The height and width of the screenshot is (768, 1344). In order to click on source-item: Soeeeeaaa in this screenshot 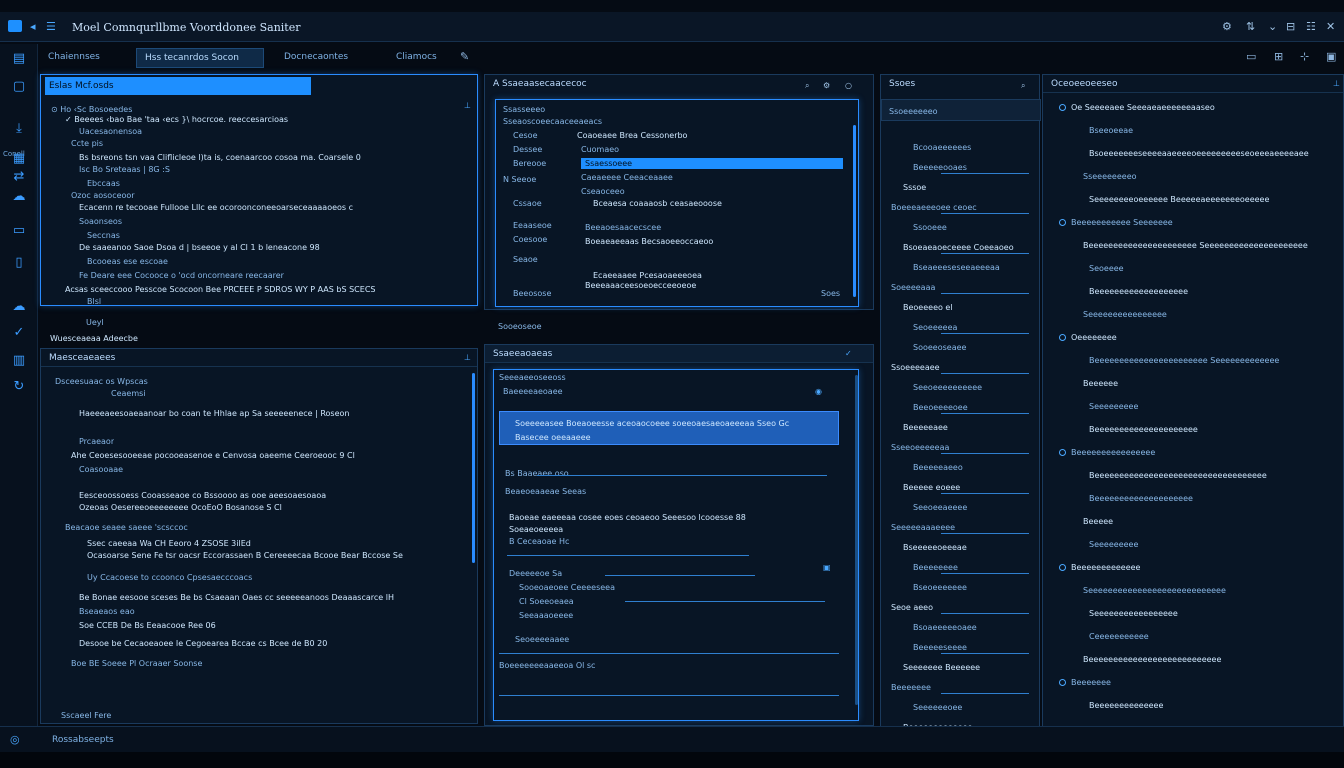, I will do `click(913, 287)`.